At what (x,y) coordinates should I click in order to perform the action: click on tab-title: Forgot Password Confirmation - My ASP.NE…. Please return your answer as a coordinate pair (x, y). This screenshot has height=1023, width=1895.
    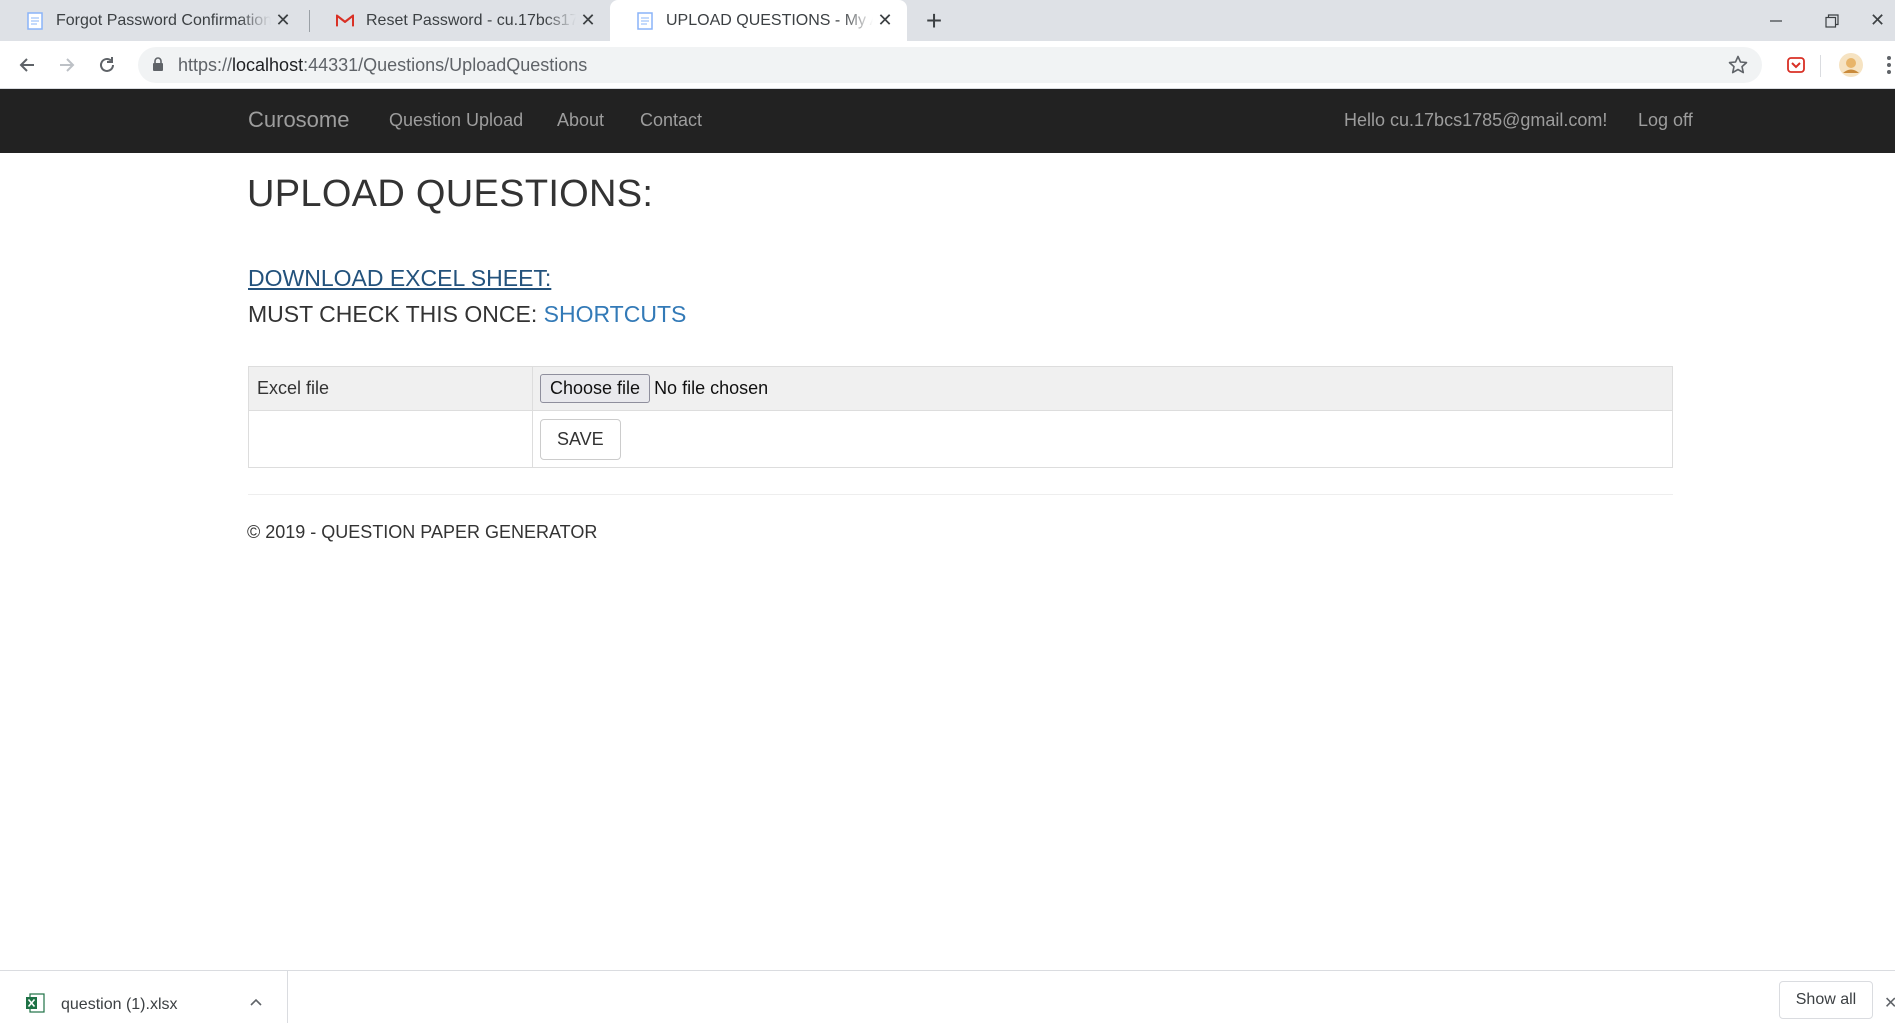
    Looking at the image, I should click on (163, 20).